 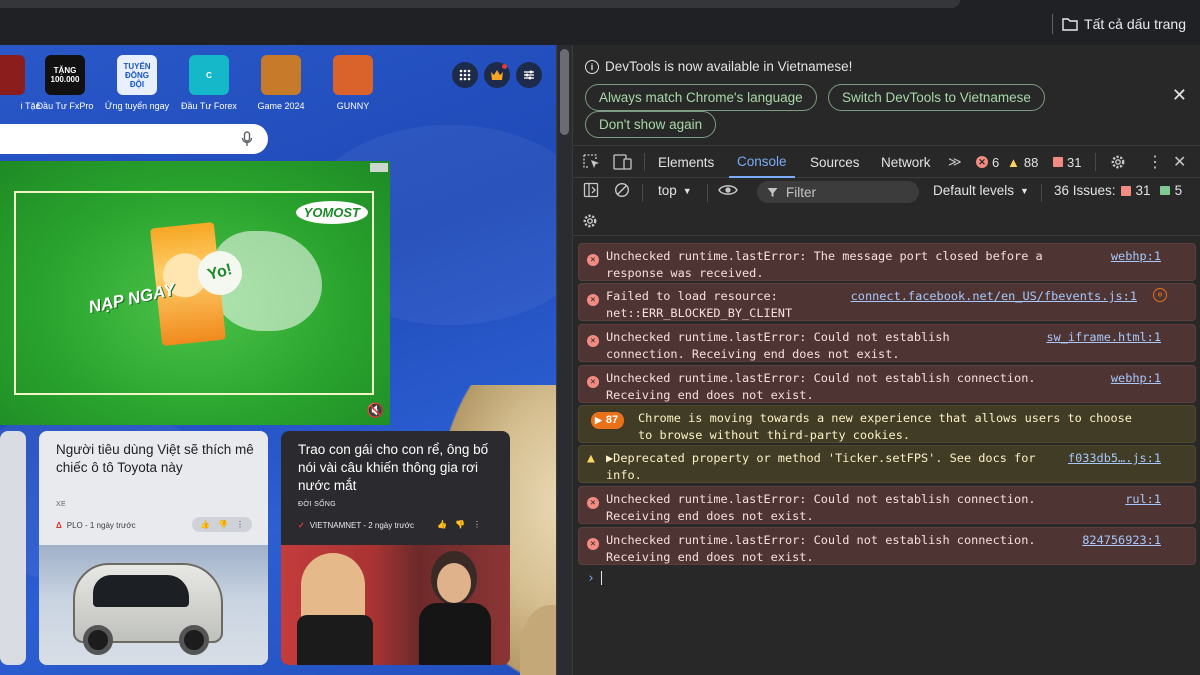 I want to click on warning-count-value: 88, so click(x=1031, y=162).